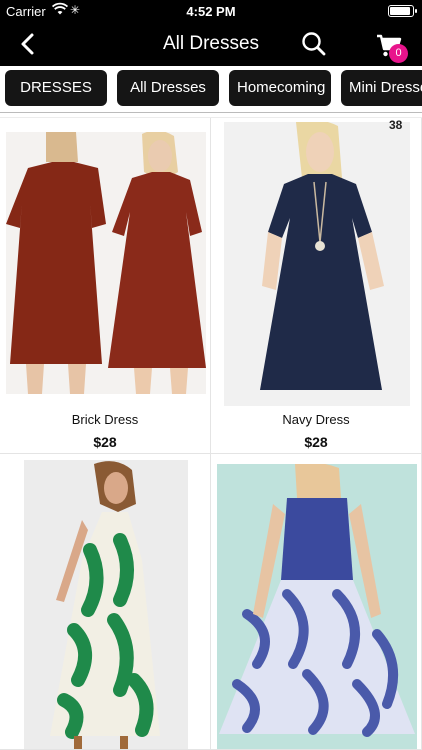 This screenshot has width=422, height=750. I want to click on battery-icon, so click(402, 11).